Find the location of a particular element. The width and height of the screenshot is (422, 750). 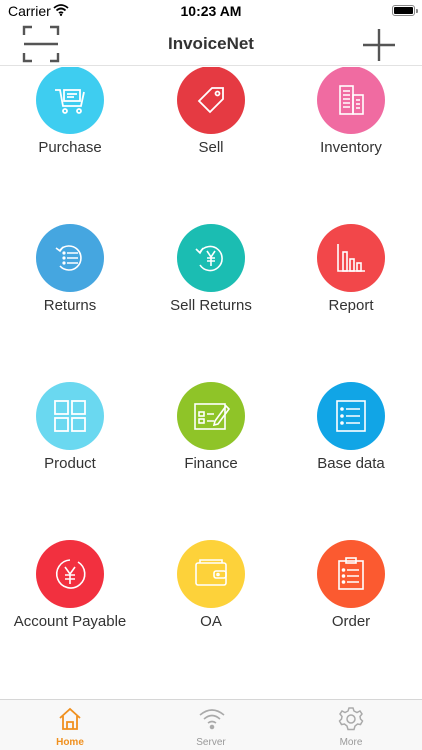

menu-label: Sell is located at coordinates (211, 147).